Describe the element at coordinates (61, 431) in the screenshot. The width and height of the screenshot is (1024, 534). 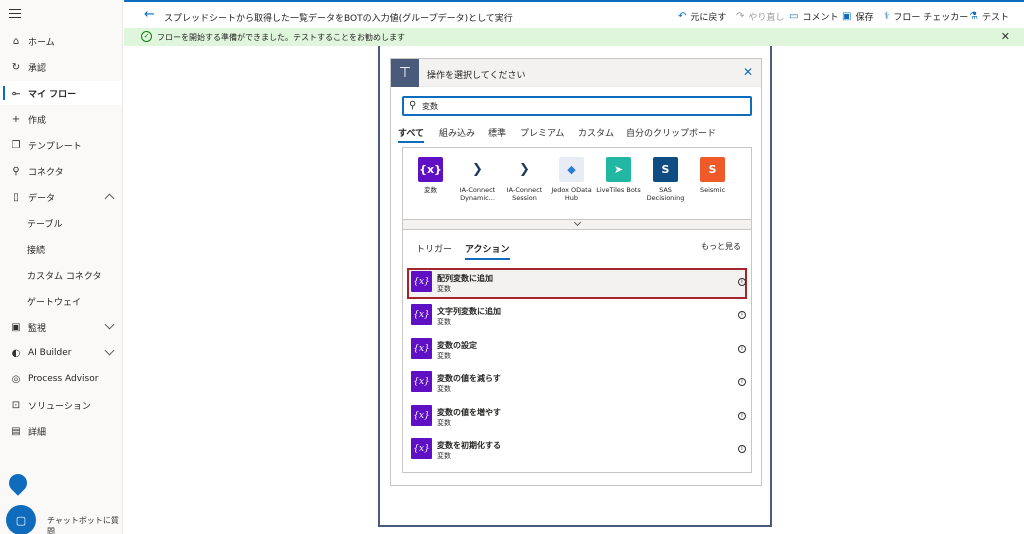
I see `sidebar-item-learn: ▤ 詳細` at that location.